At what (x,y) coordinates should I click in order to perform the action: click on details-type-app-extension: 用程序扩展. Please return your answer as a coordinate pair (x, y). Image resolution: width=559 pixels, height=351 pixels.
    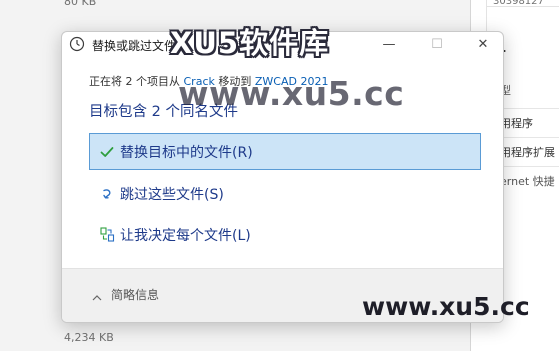
    Looking at the image, I should click on (527, 152).